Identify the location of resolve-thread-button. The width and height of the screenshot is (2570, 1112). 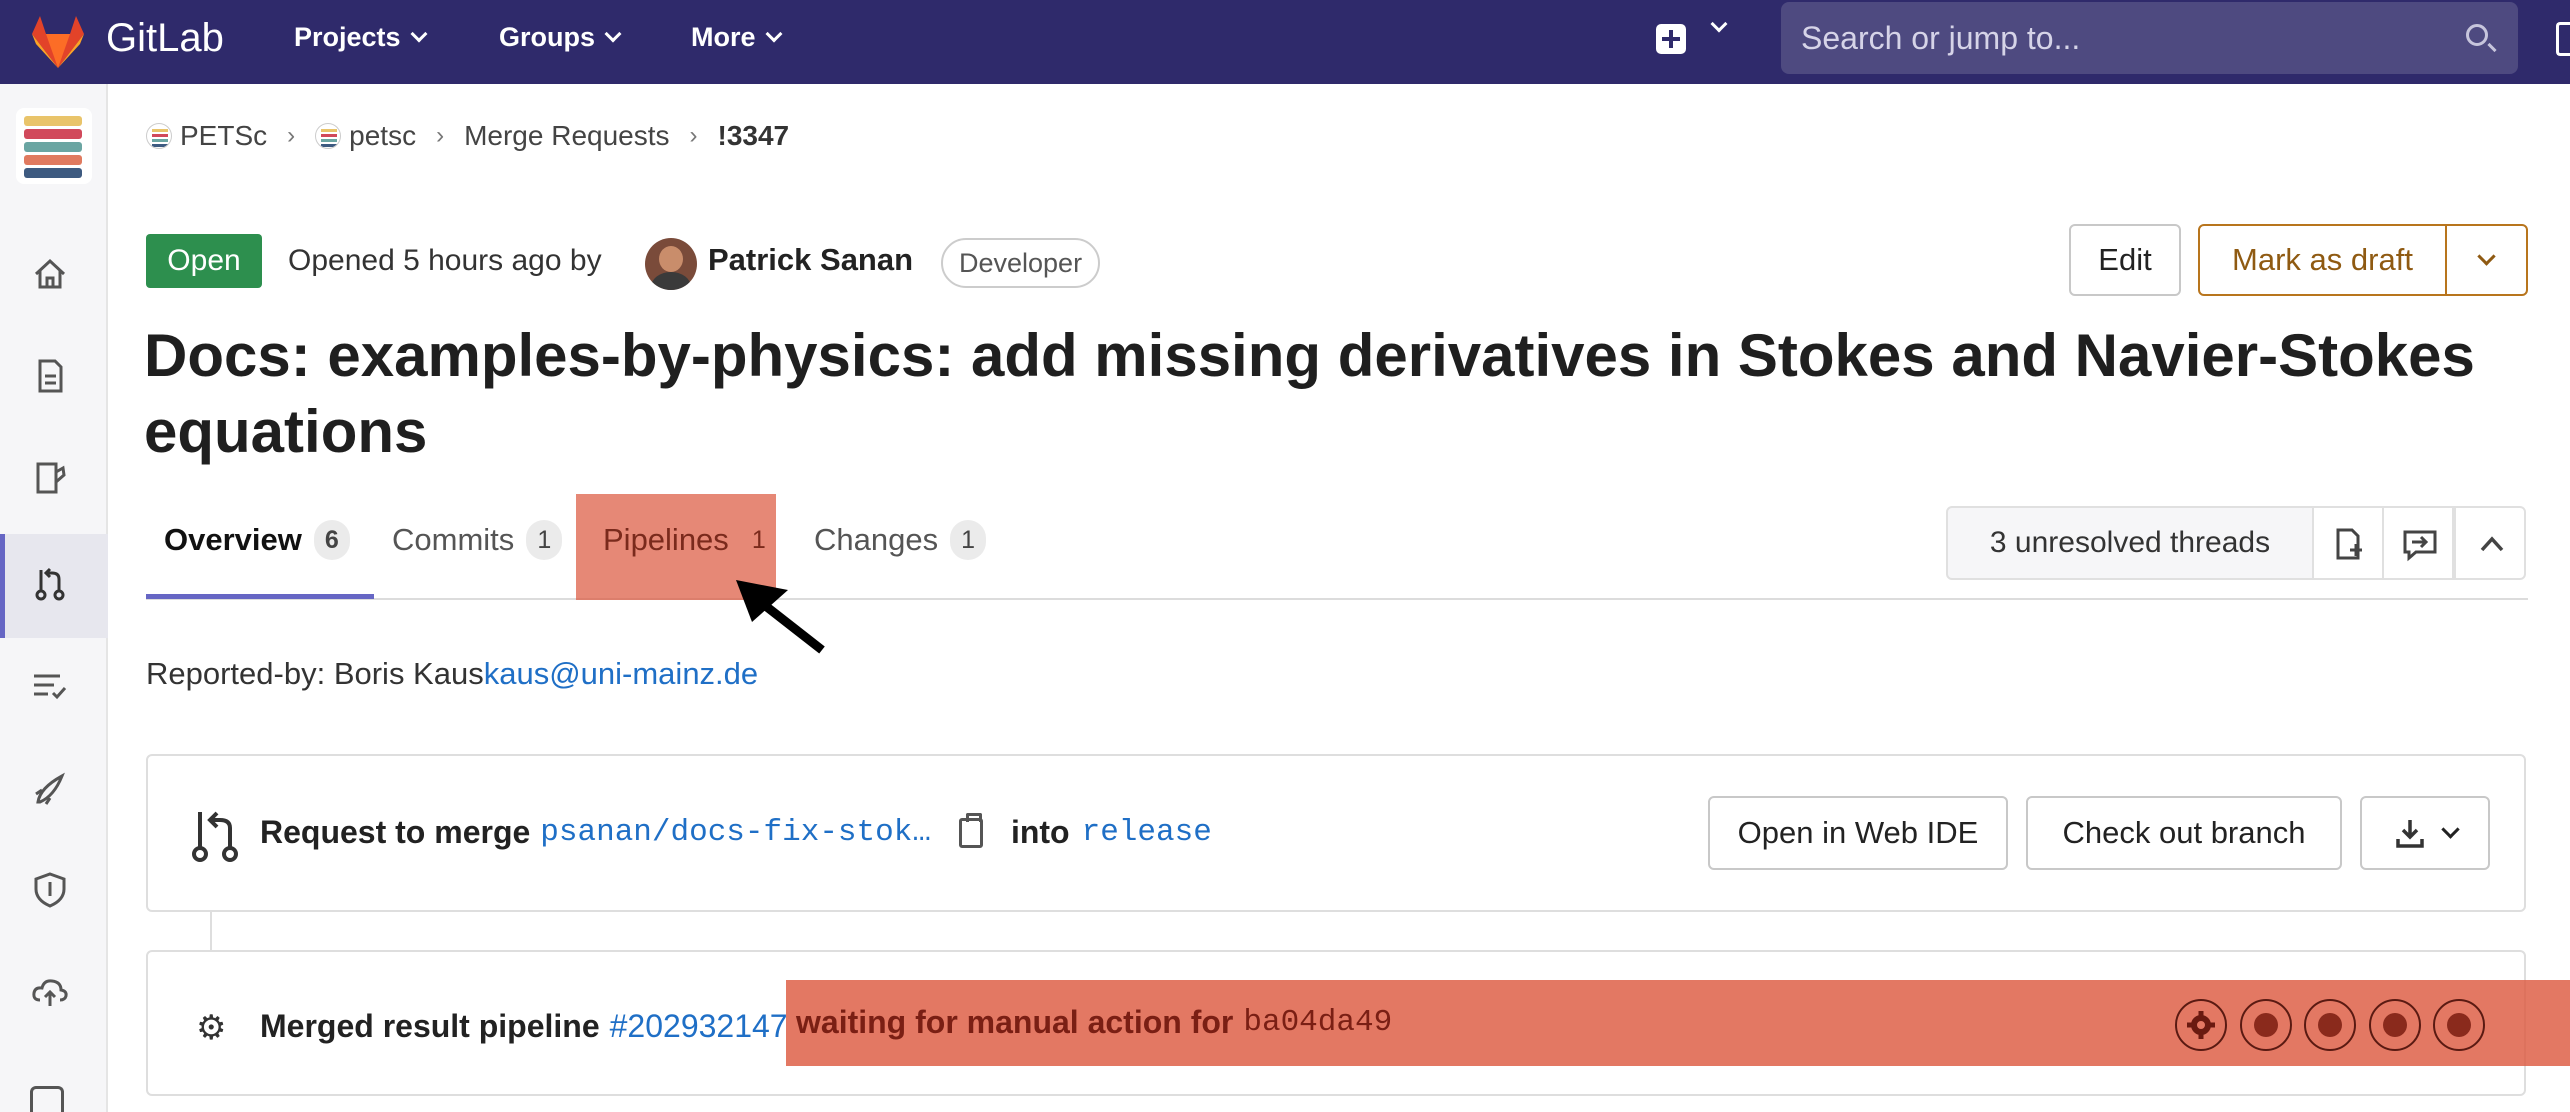
(2418, 543).